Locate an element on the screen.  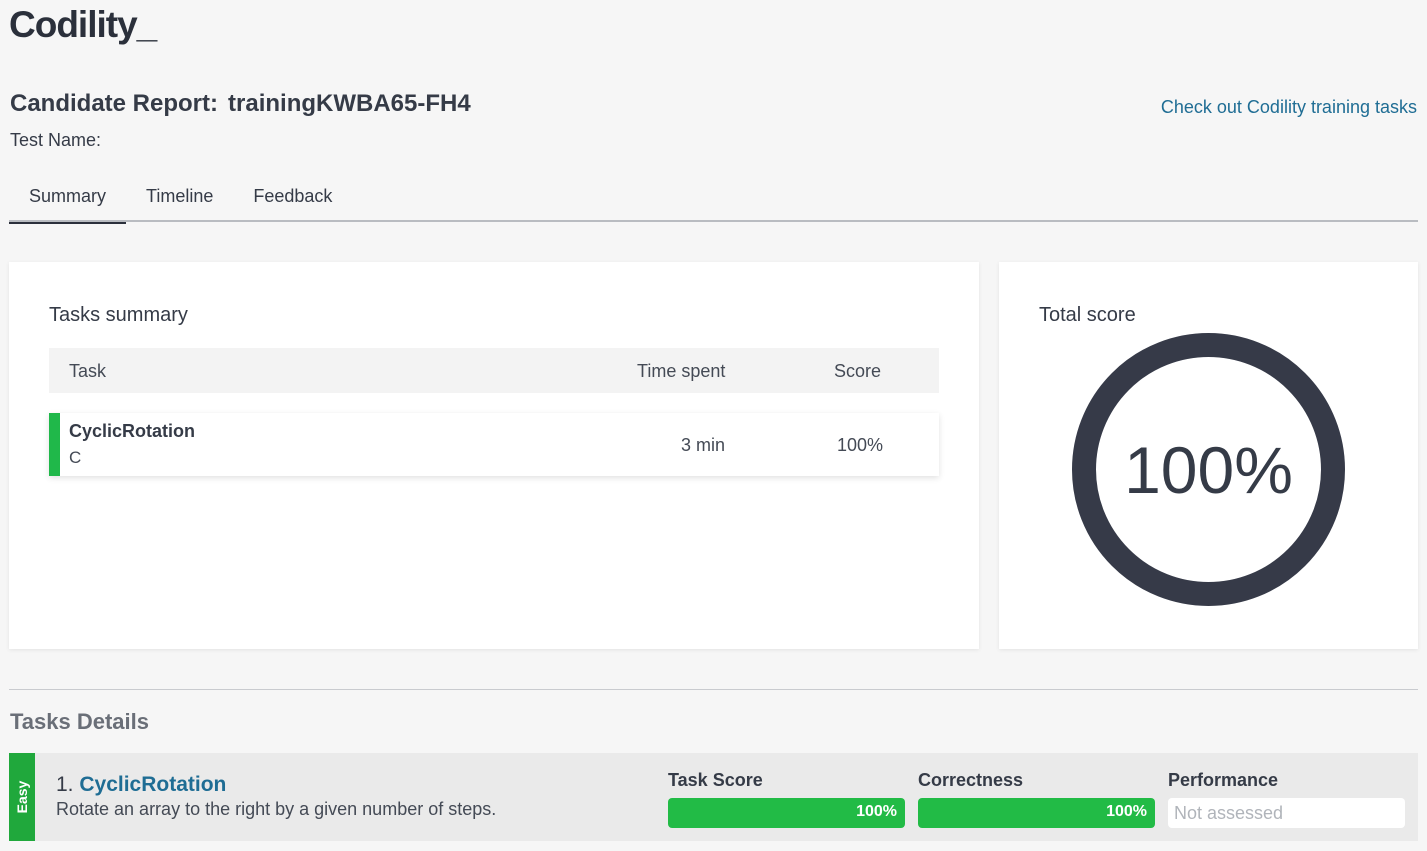
task-detail-title: 1. CyclicRotation is located at coordinates (141, 785).